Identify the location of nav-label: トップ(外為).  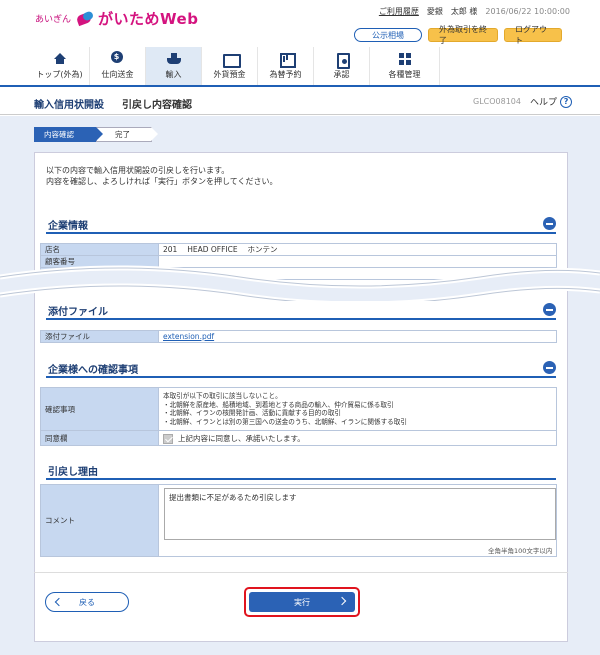
(59, 74).